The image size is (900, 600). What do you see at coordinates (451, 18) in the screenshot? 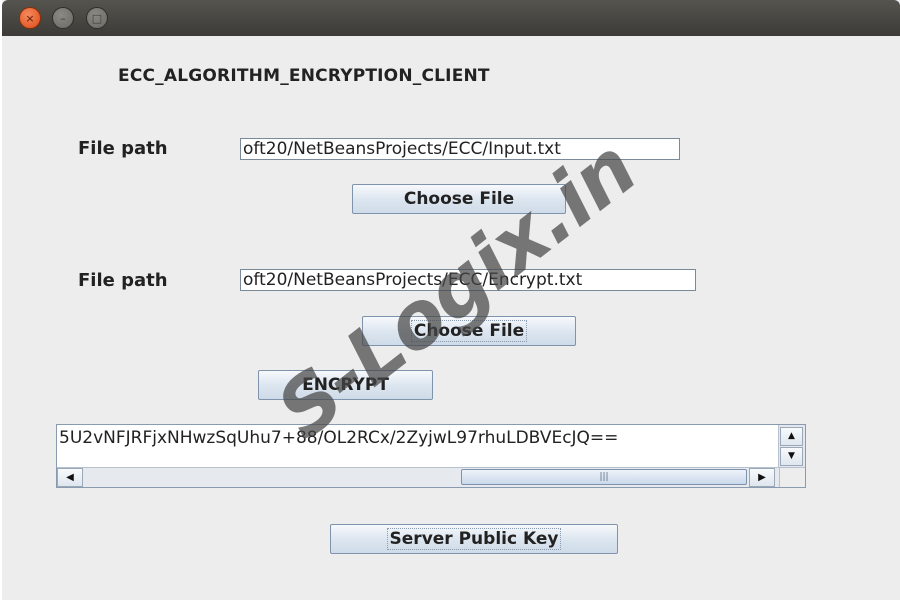
I see `title-bar: × – □` at bounding box center [451, 18].